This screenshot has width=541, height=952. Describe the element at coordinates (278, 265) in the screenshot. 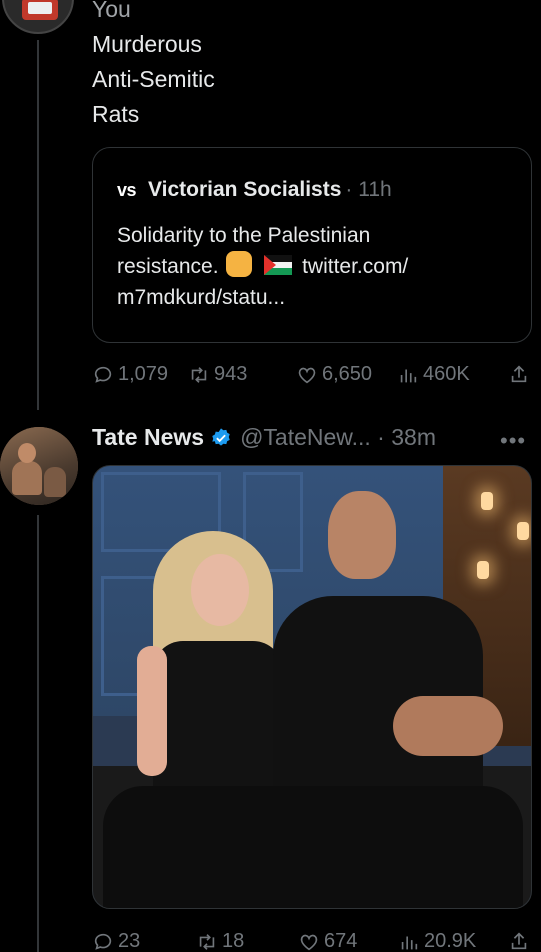

I see `palestine-flag-emoji-icon` at that location.